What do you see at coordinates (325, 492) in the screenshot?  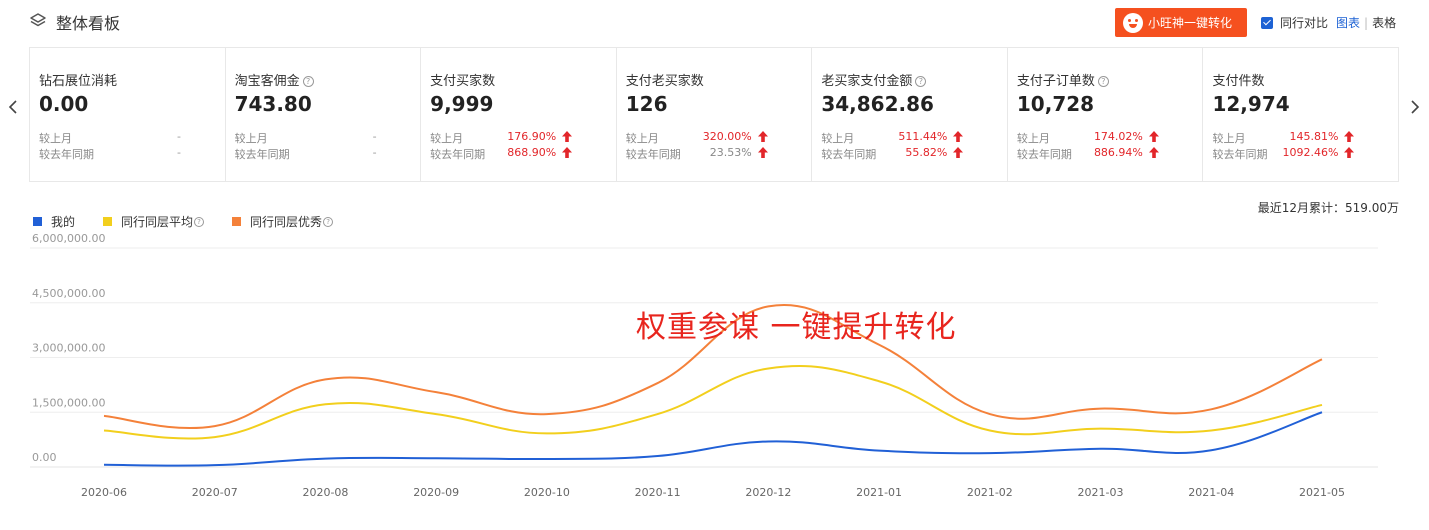 I see `x-tick-label: 2020-08` at bounding box center [325, 492].